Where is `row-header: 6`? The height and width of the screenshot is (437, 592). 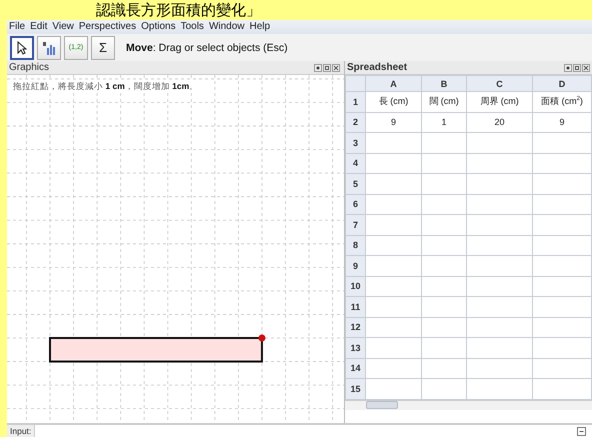
row-header: 6 is located at coordinates (356, 204).